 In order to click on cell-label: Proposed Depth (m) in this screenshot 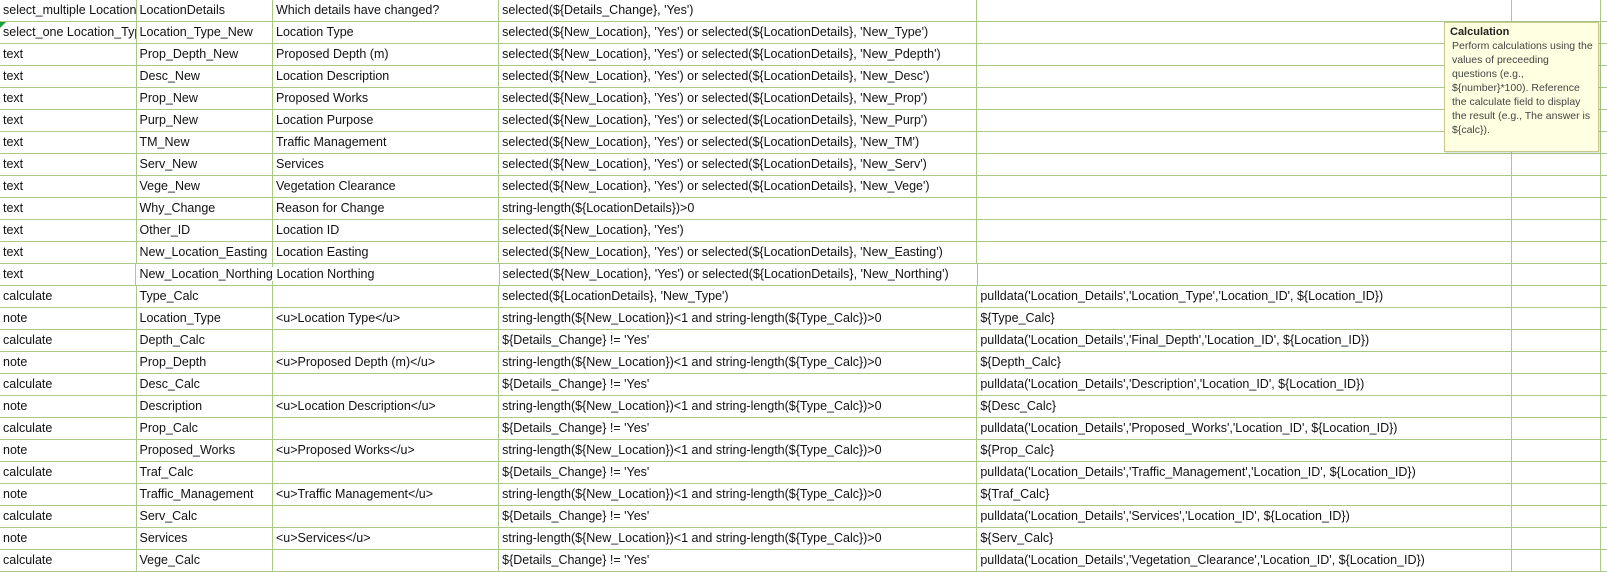, I will do `click(386, 54)`.